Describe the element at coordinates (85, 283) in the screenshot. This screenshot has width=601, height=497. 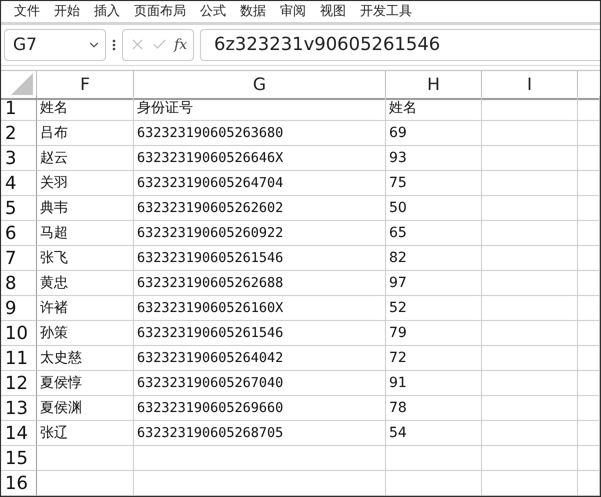
I see `table-cell: 黄忠` at that location.